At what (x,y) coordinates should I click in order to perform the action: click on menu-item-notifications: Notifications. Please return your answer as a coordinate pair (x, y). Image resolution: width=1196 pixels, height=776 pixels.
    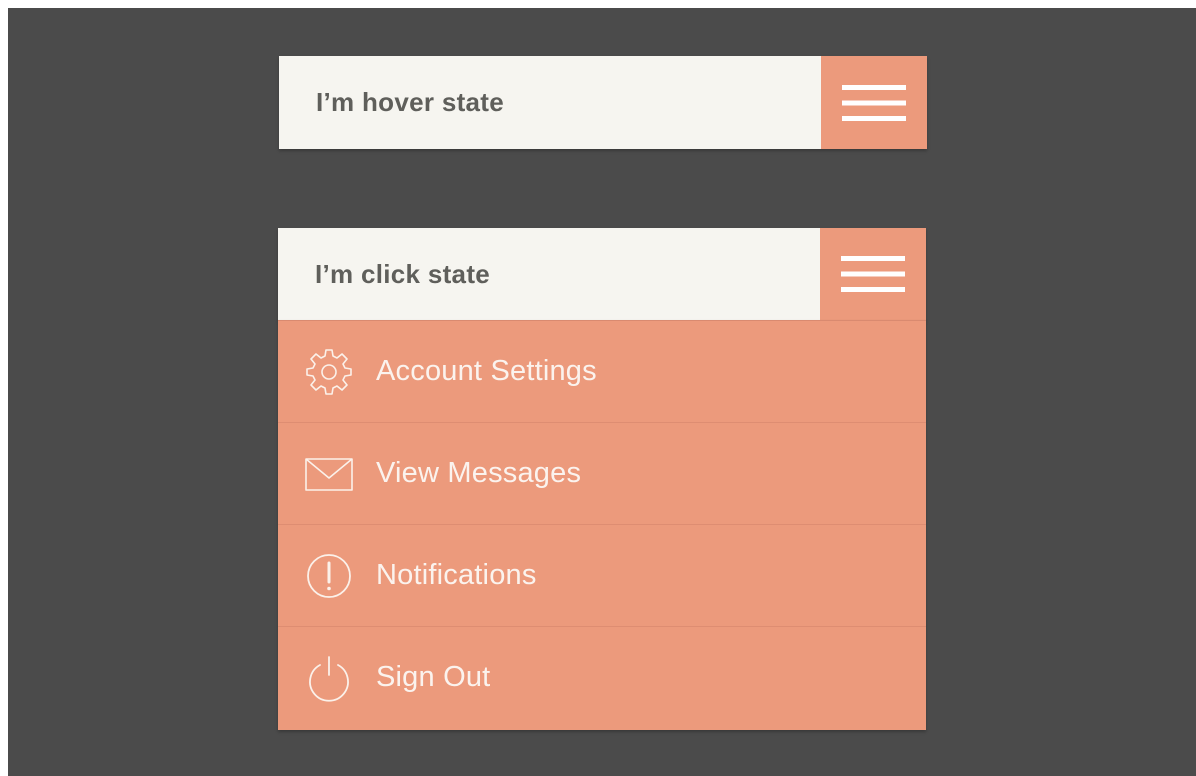
    Looking at the image, I should click on (602, 575).